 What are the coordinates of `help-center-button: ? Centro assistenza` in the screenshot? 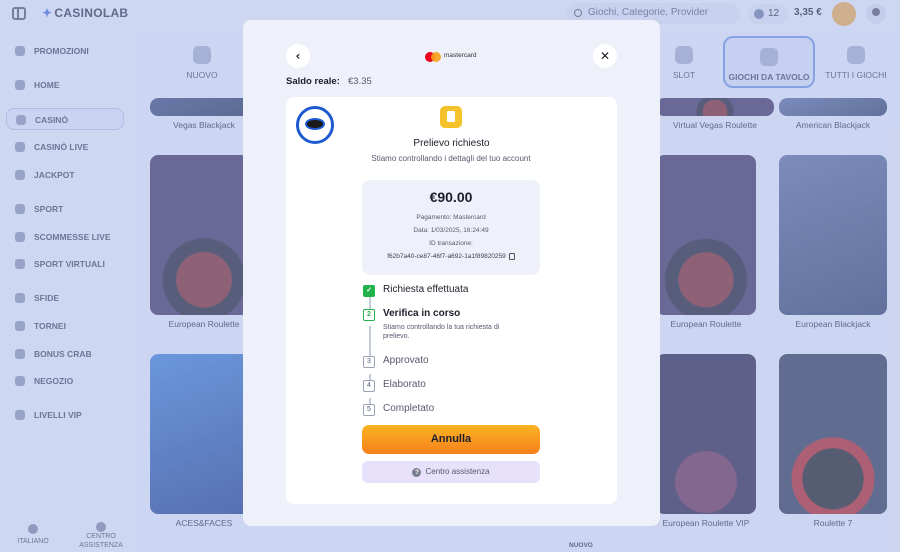 It's located at (451, 472).